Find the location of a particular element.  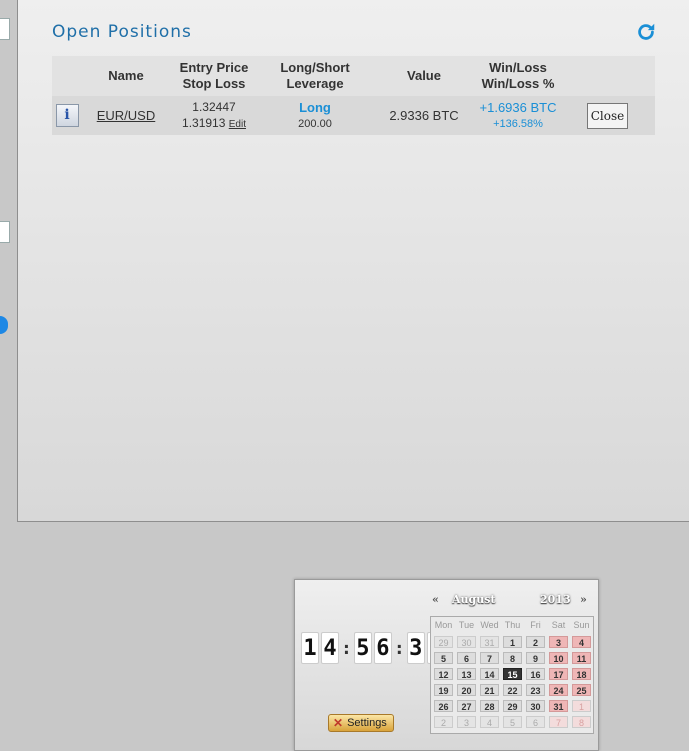

info-icon: i is located at coordinates (67, 115).